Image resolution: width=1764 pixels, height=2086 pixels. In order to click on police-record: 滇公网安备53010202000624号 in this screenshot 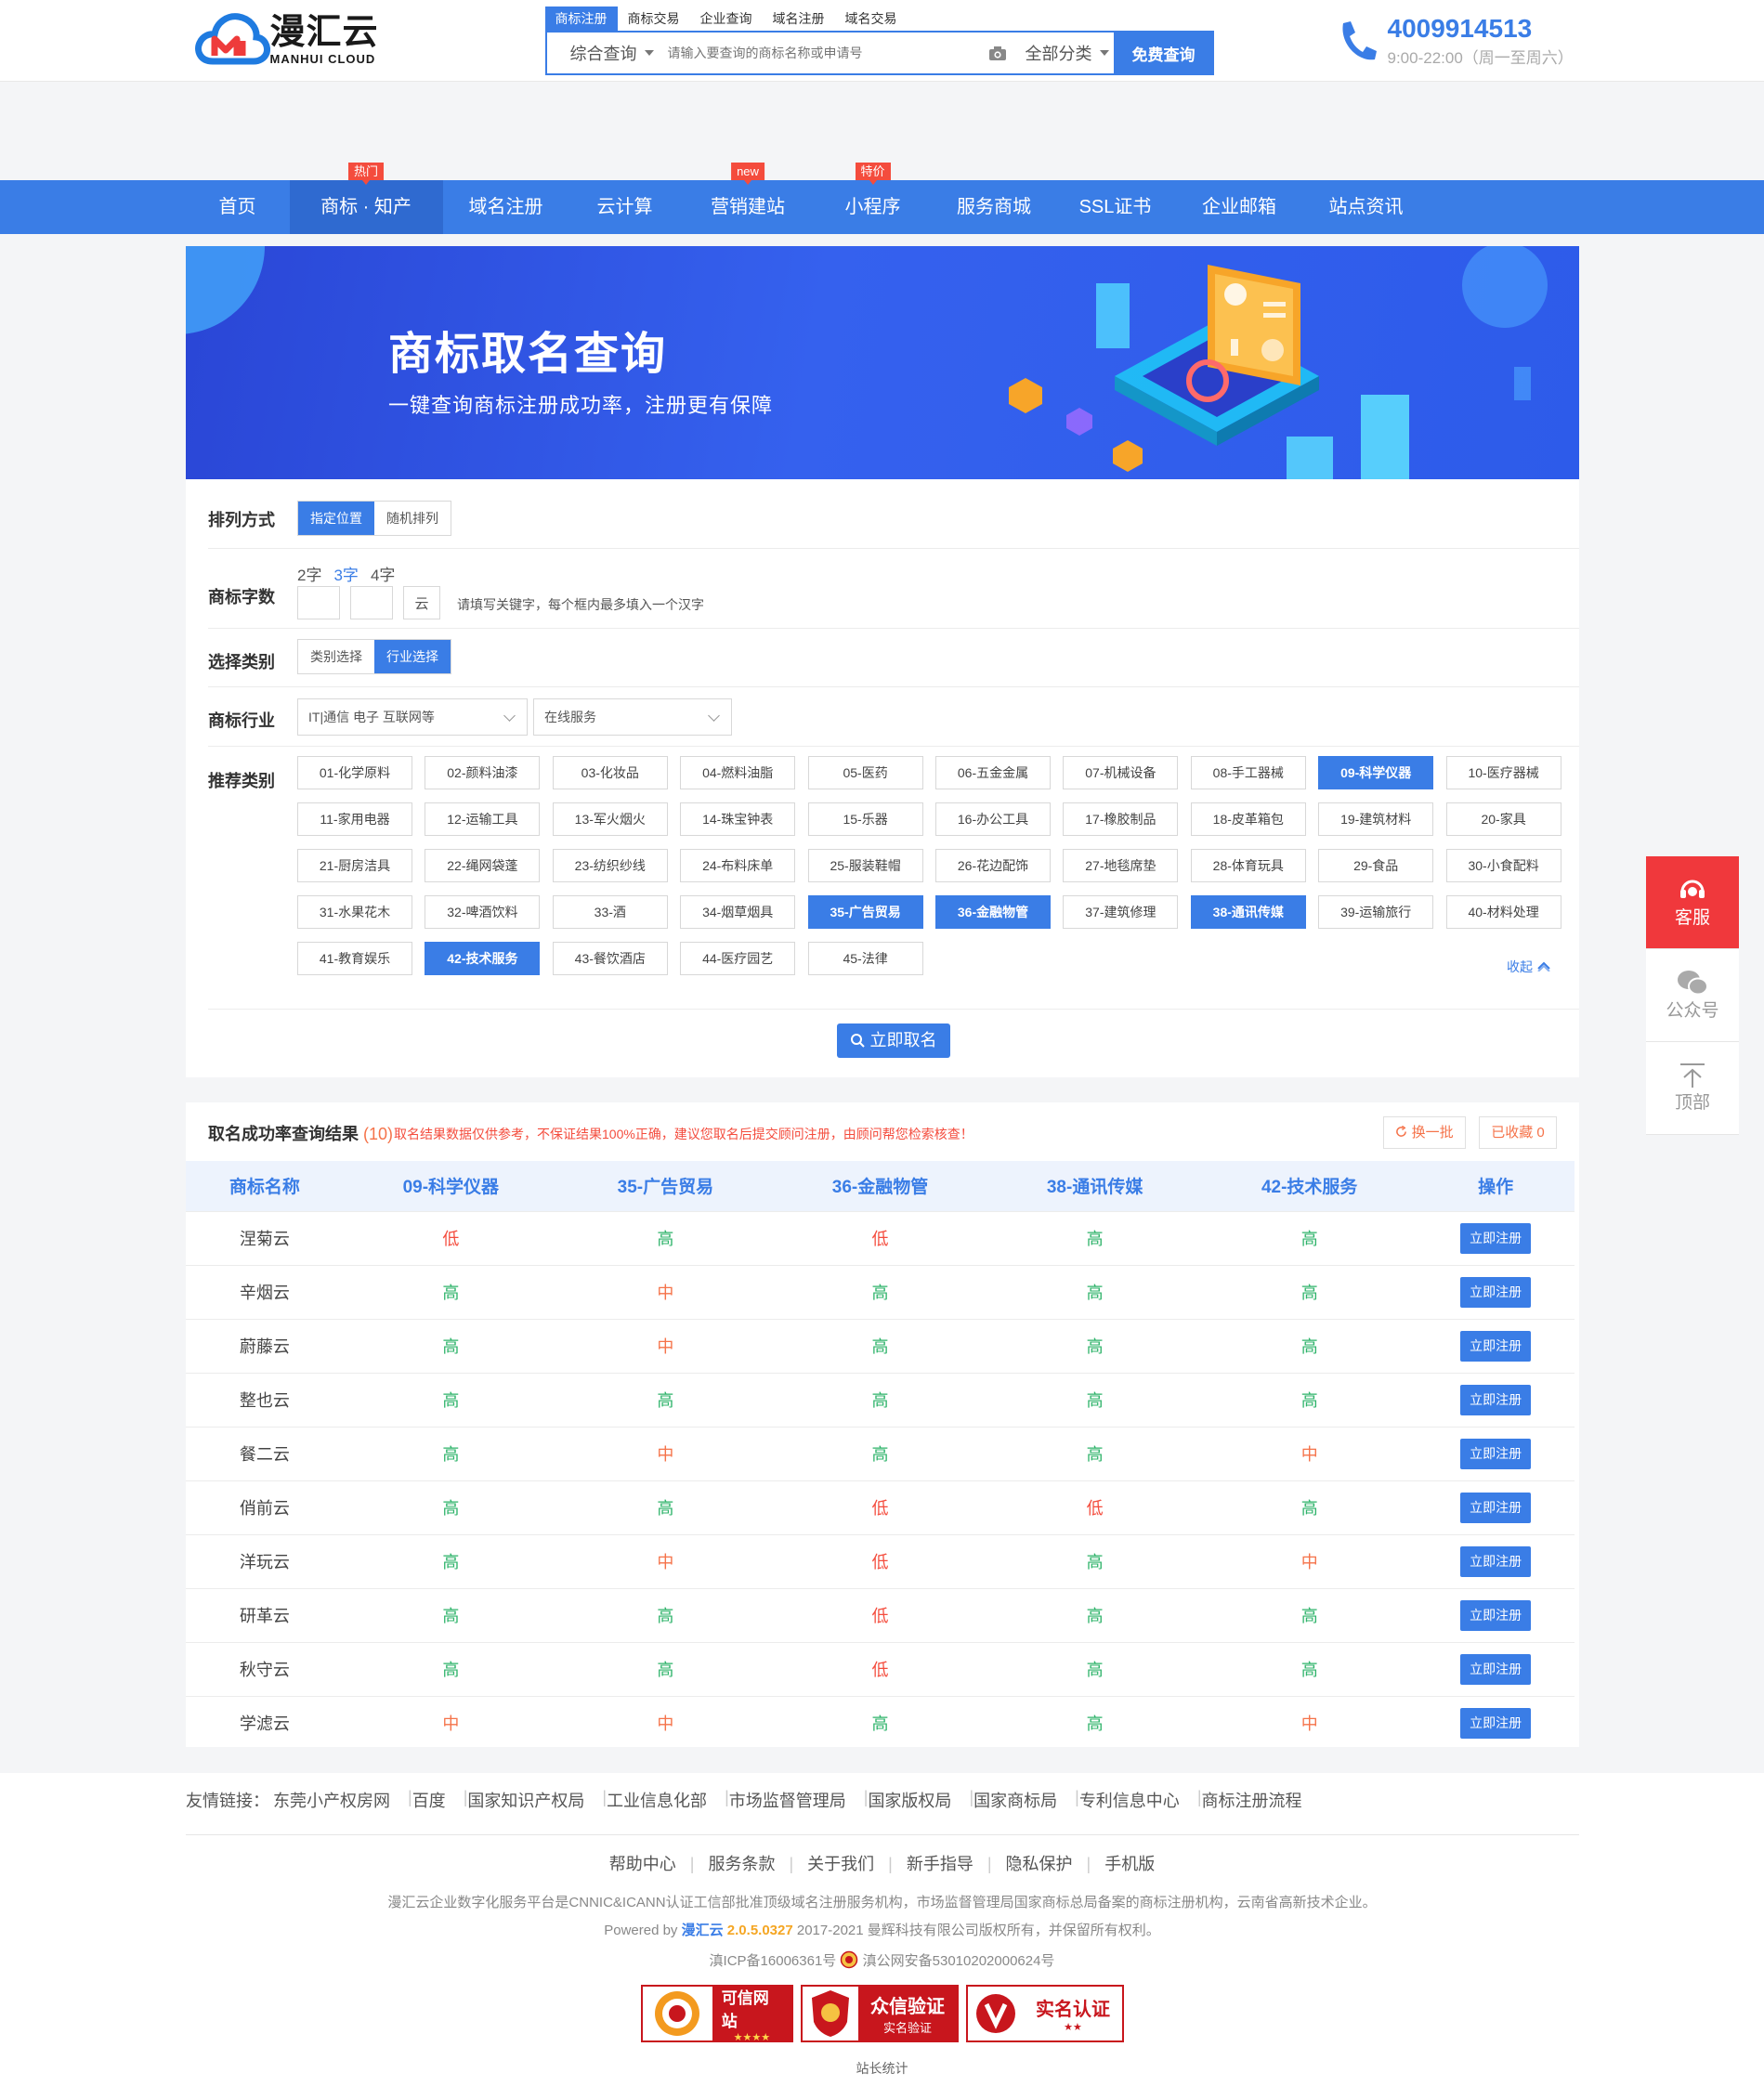, I will do `click(959, 1961)`.